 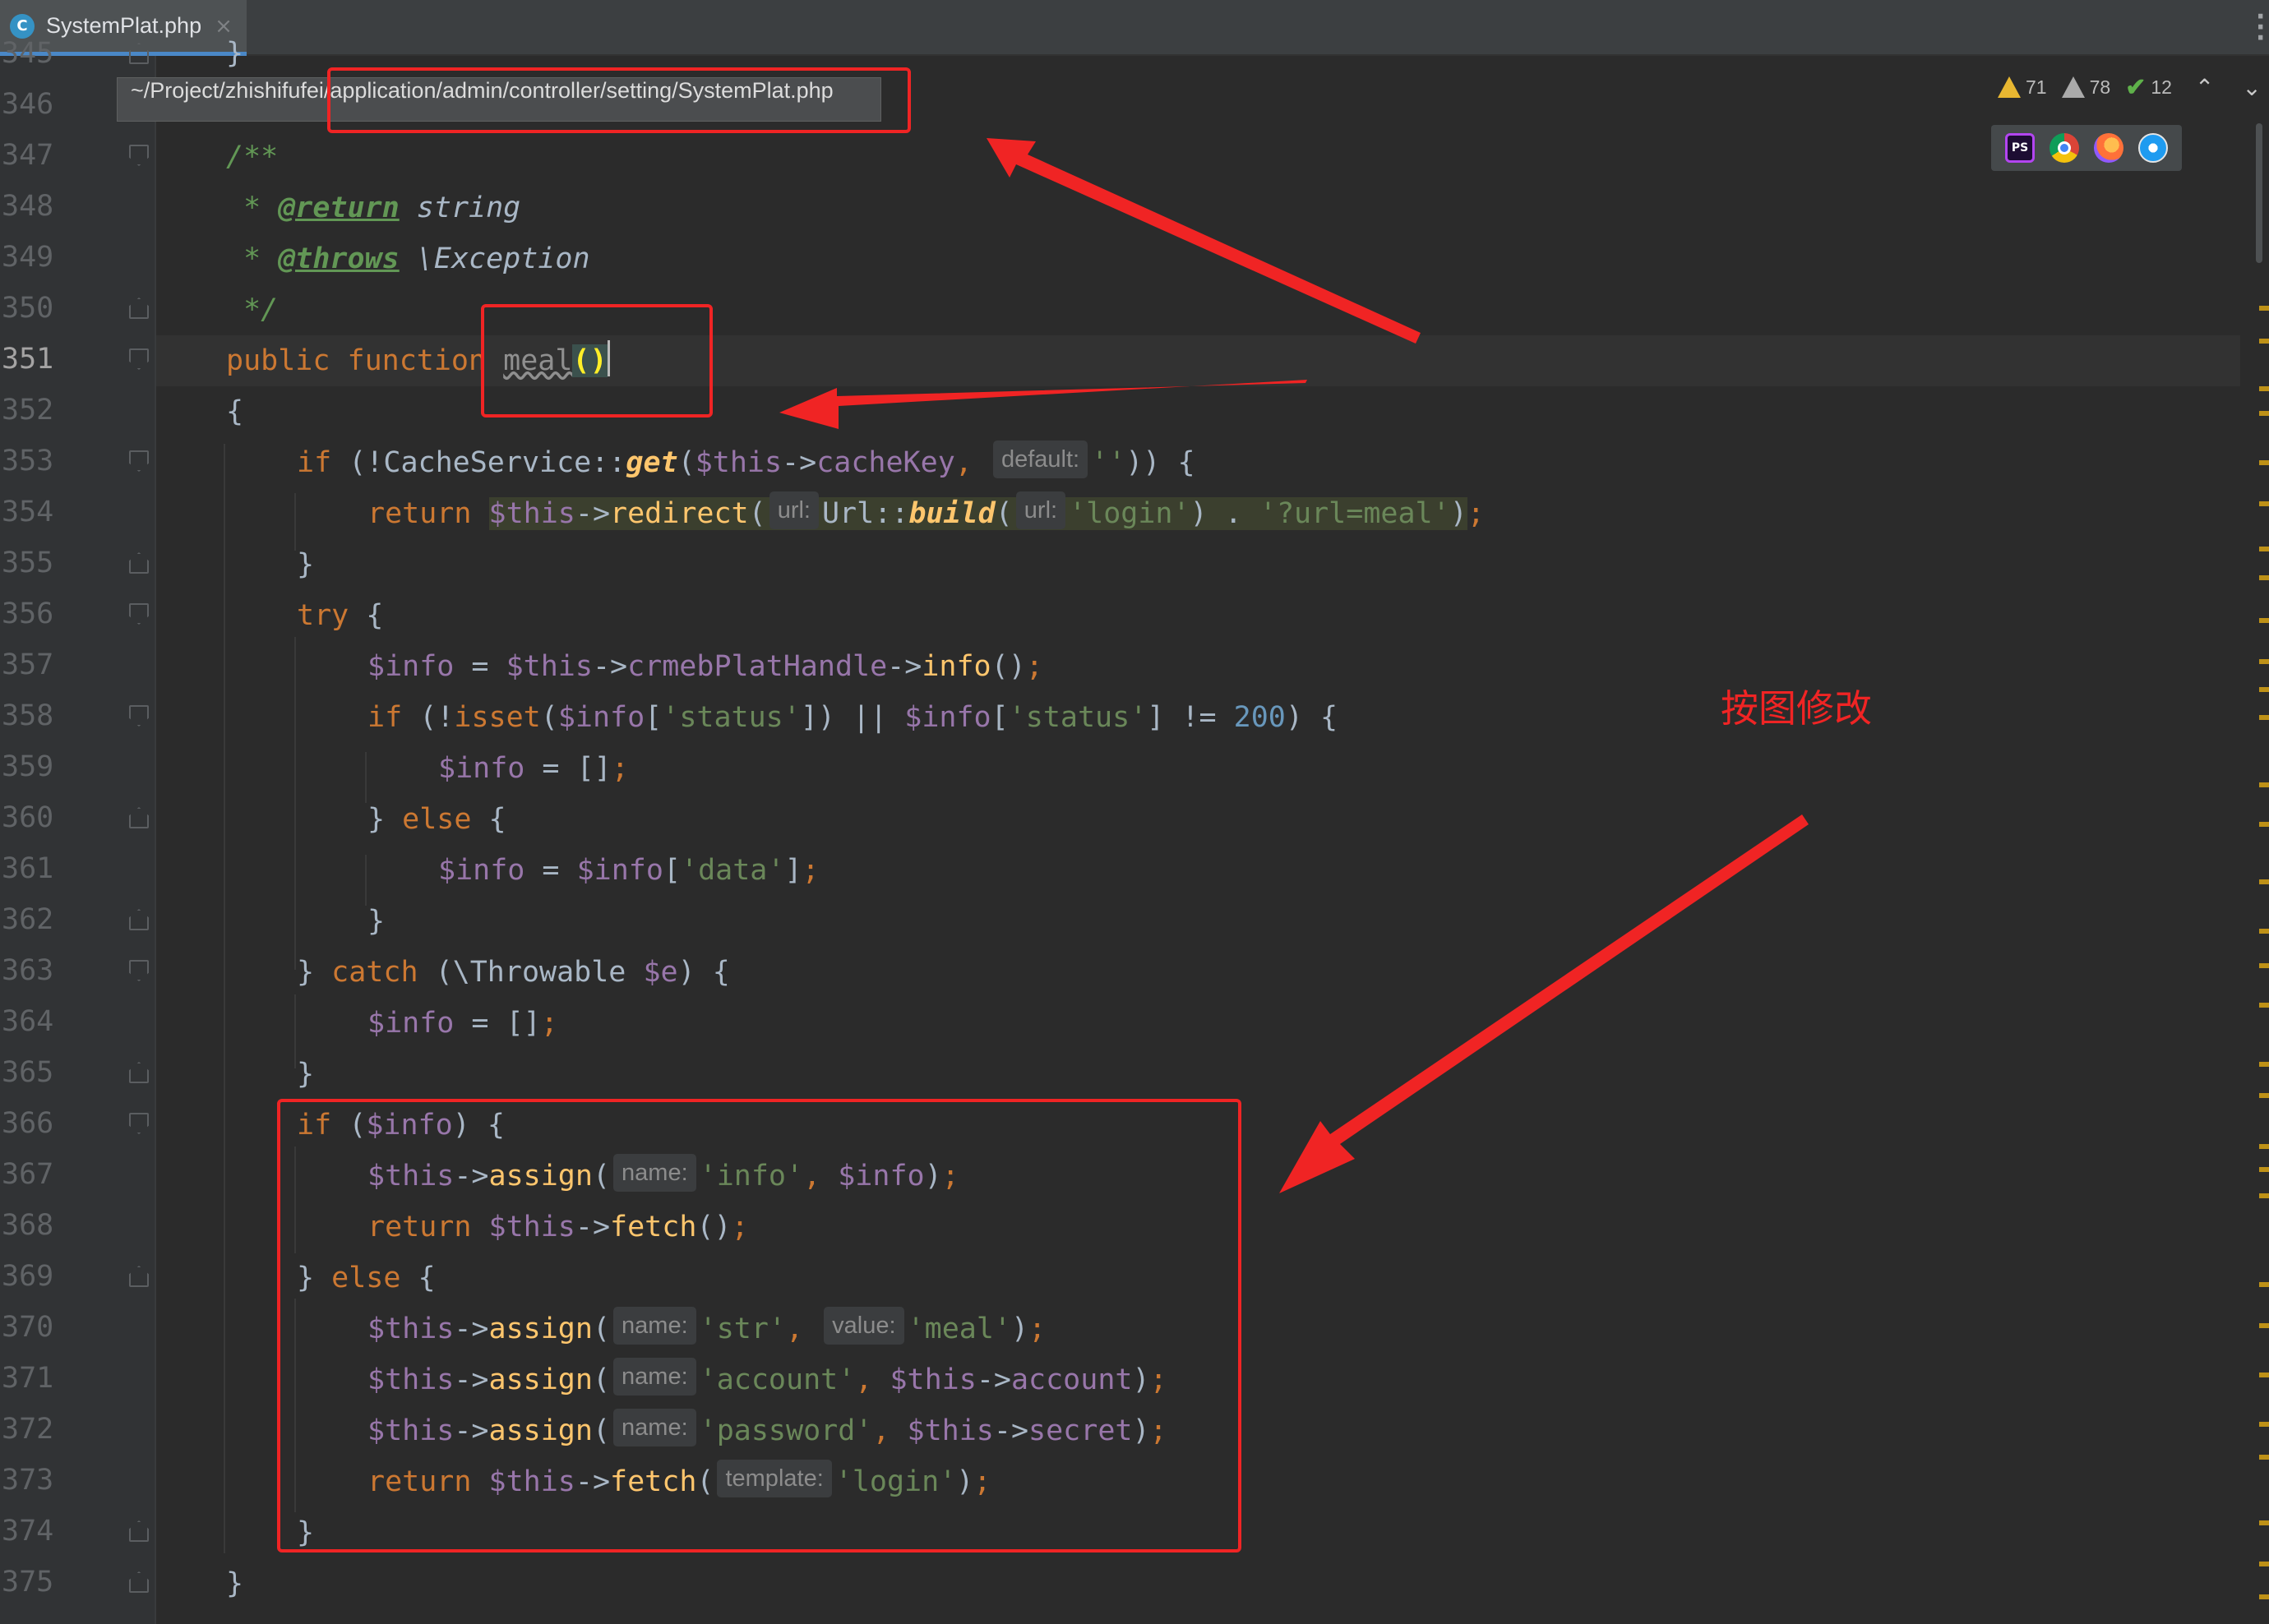 I want to click on line-number: 351, so click(x=31, y=359).